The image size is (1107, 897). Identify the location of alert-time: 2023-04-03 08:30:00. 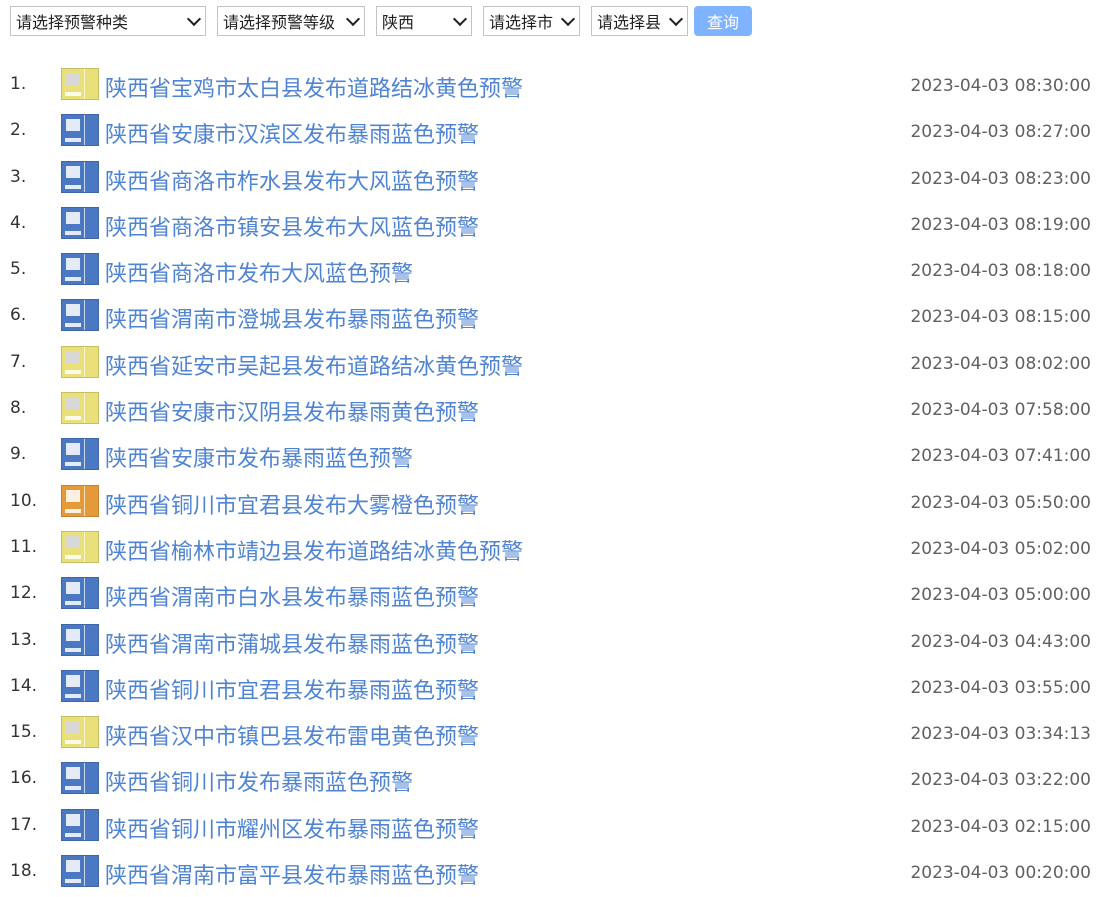
(1000, 86).